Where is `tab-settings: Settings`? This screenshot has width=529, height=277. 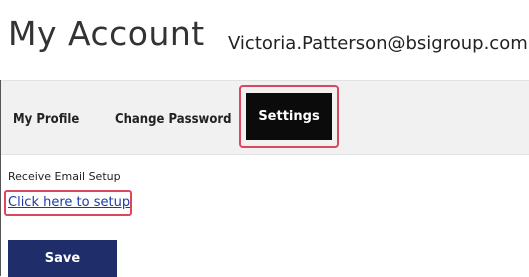 tab-settings: Settings is located at coordinates (289, 116).